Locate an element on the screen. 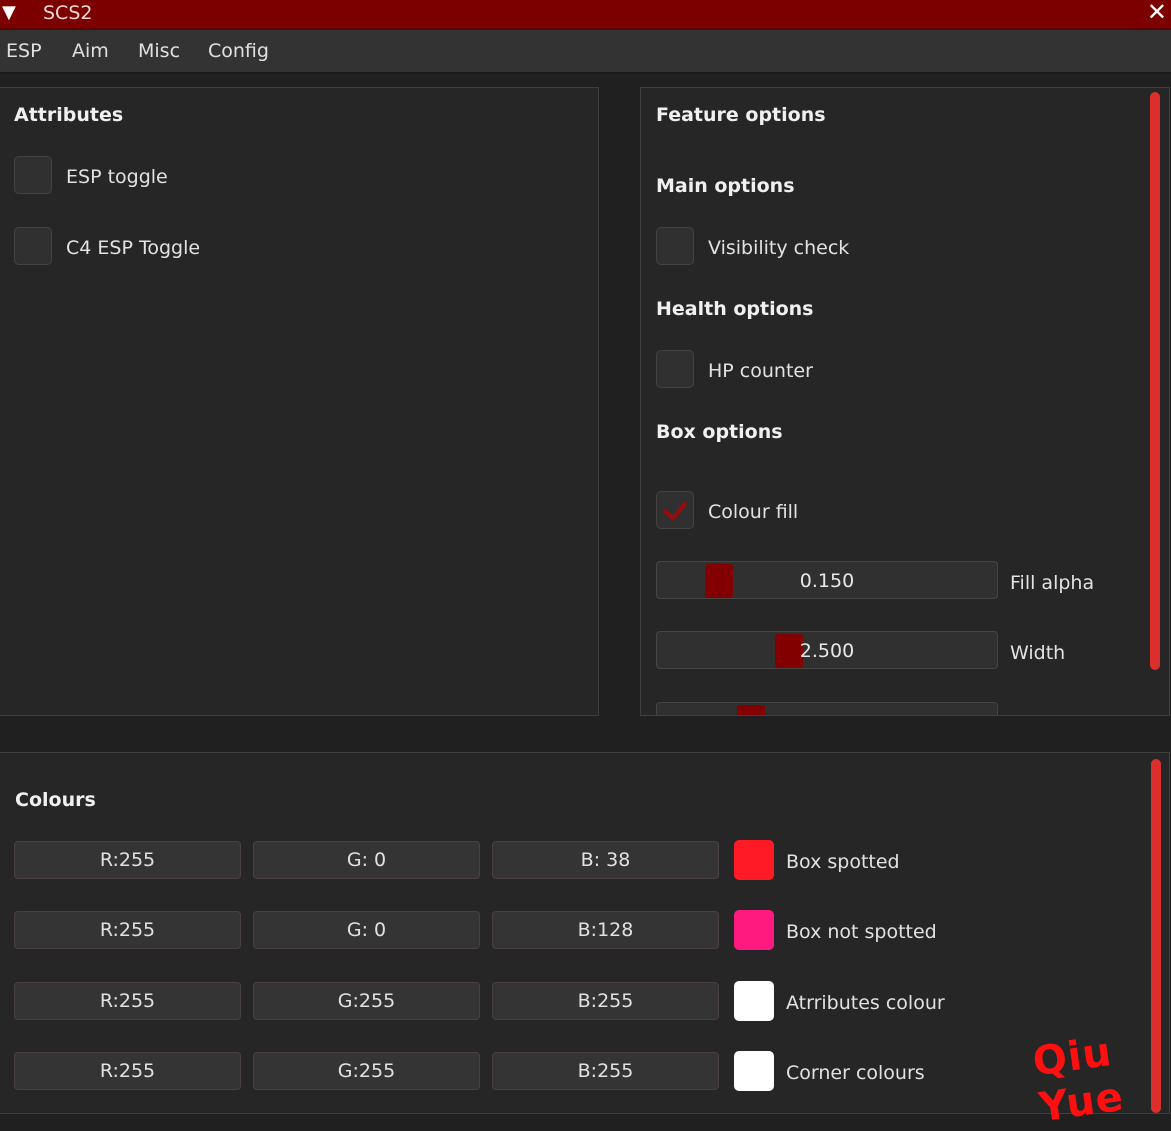 The image size is (1171, 1131). attributes-colour-swatch is located at coordinates (754, 1001).